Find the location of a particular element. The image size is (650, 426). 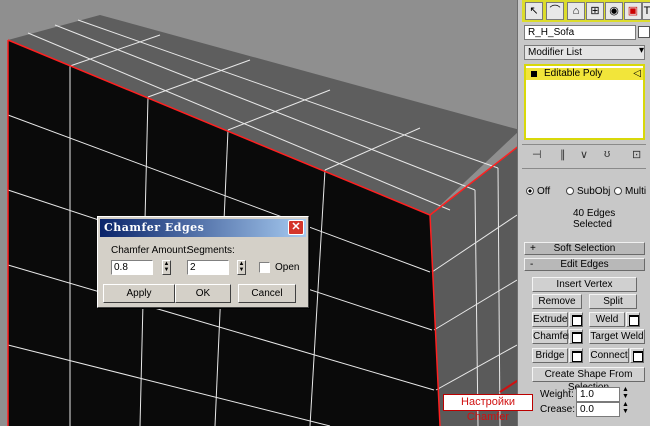

bridge-button: Bridge is located at coordinates (550, 355).